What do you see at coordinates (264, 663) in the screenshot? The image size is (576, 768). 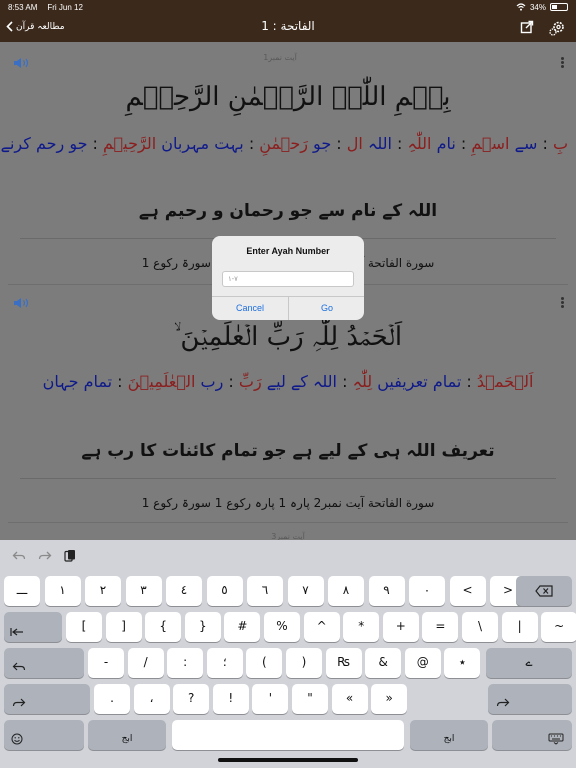 I see `key: (` at bounding box center [264, 663].